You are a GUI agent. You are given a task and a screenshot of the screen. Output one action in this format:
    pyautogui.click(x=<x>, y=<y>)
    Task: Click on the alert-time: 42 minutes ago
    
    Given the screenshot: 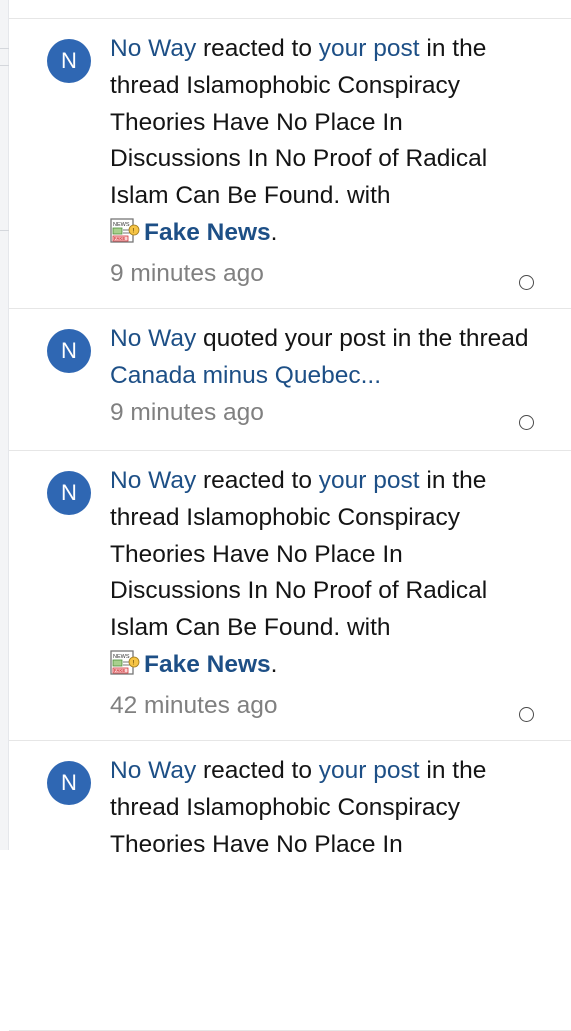 What is the action you would take?
    pyautogui.click(x=194, y=705)
    